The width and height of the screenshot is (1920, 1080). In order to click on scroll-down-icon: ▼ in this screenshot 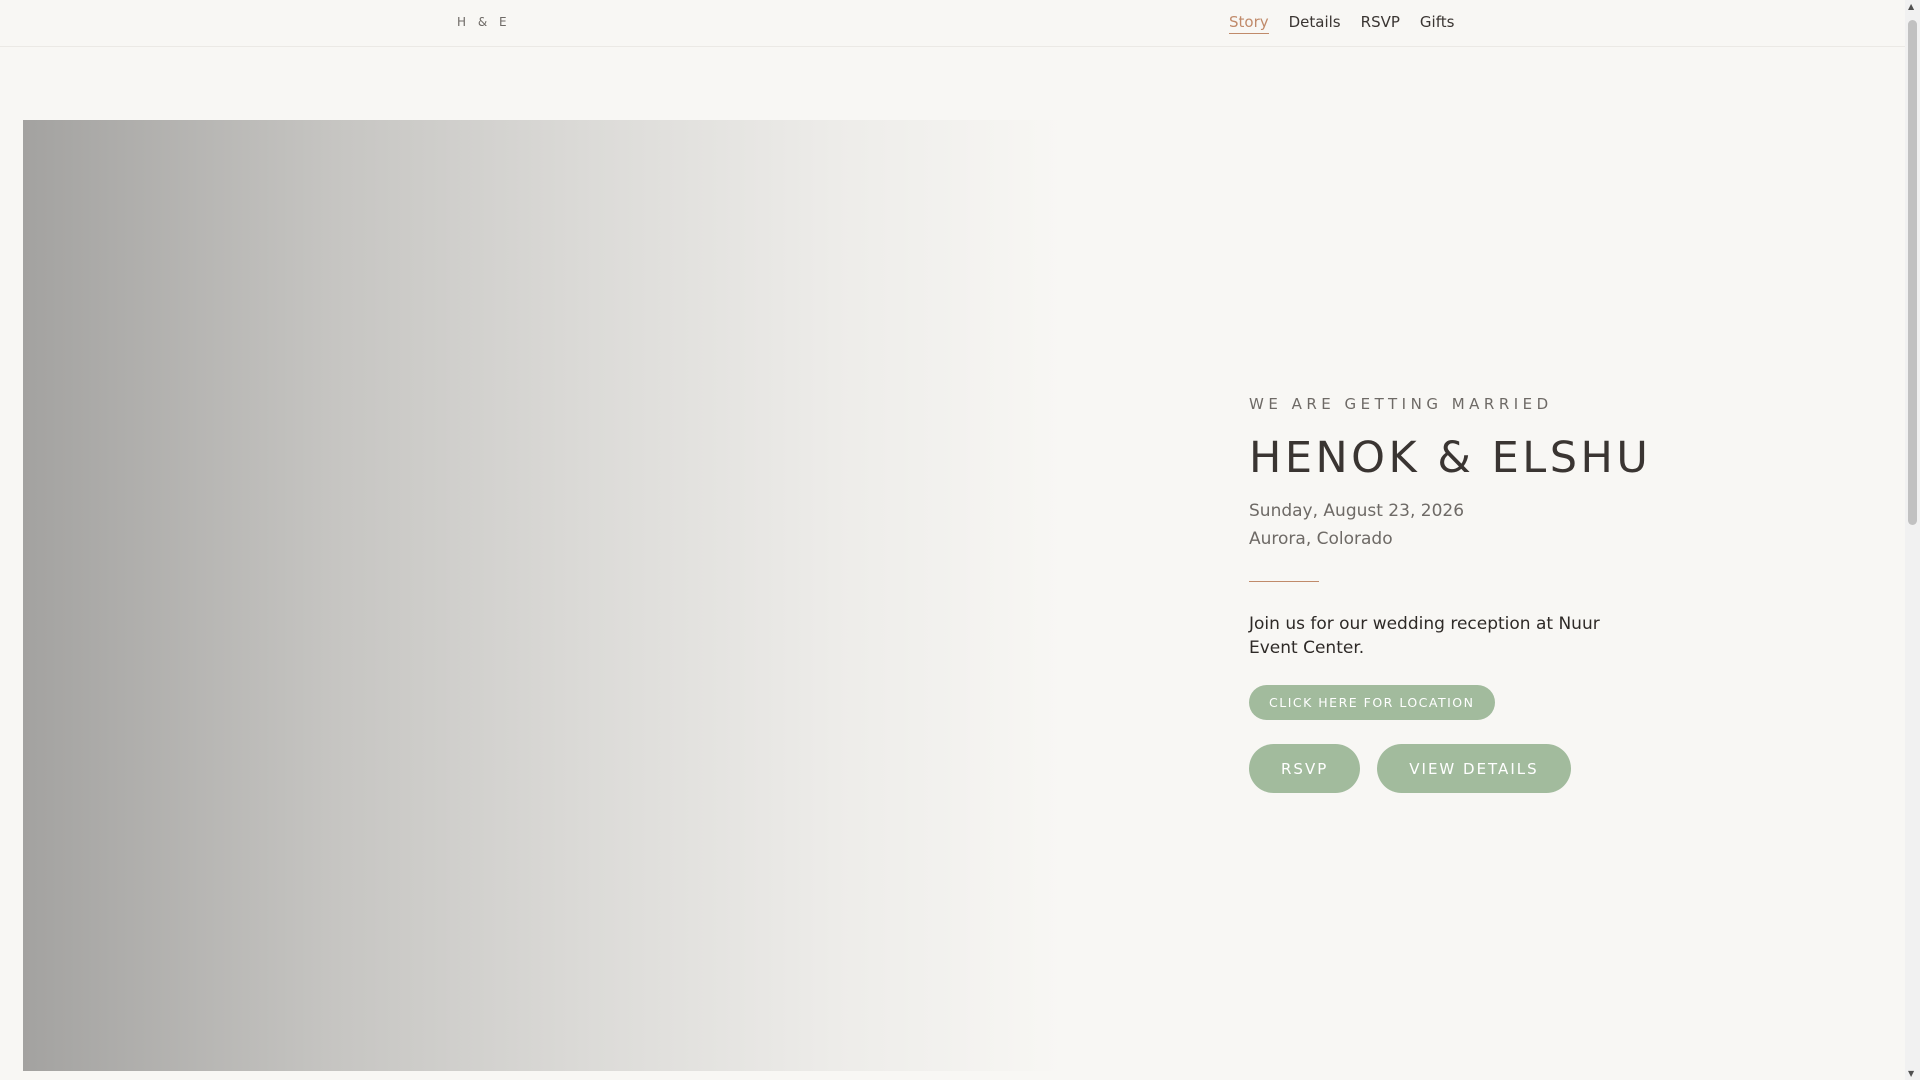, I will do `click(1911, 1073)`.